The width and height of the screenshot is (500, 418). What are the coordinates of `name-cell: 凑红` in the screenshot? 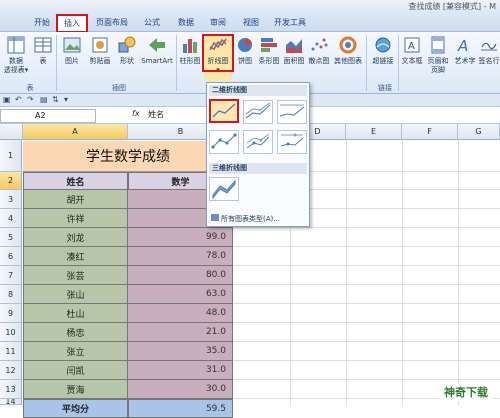 It's located at (75, 256).